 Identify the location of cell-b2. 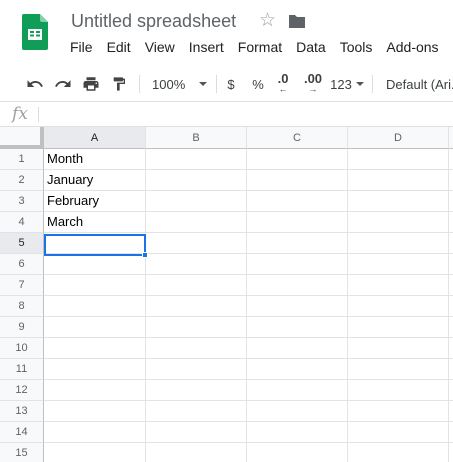
(196, 180).